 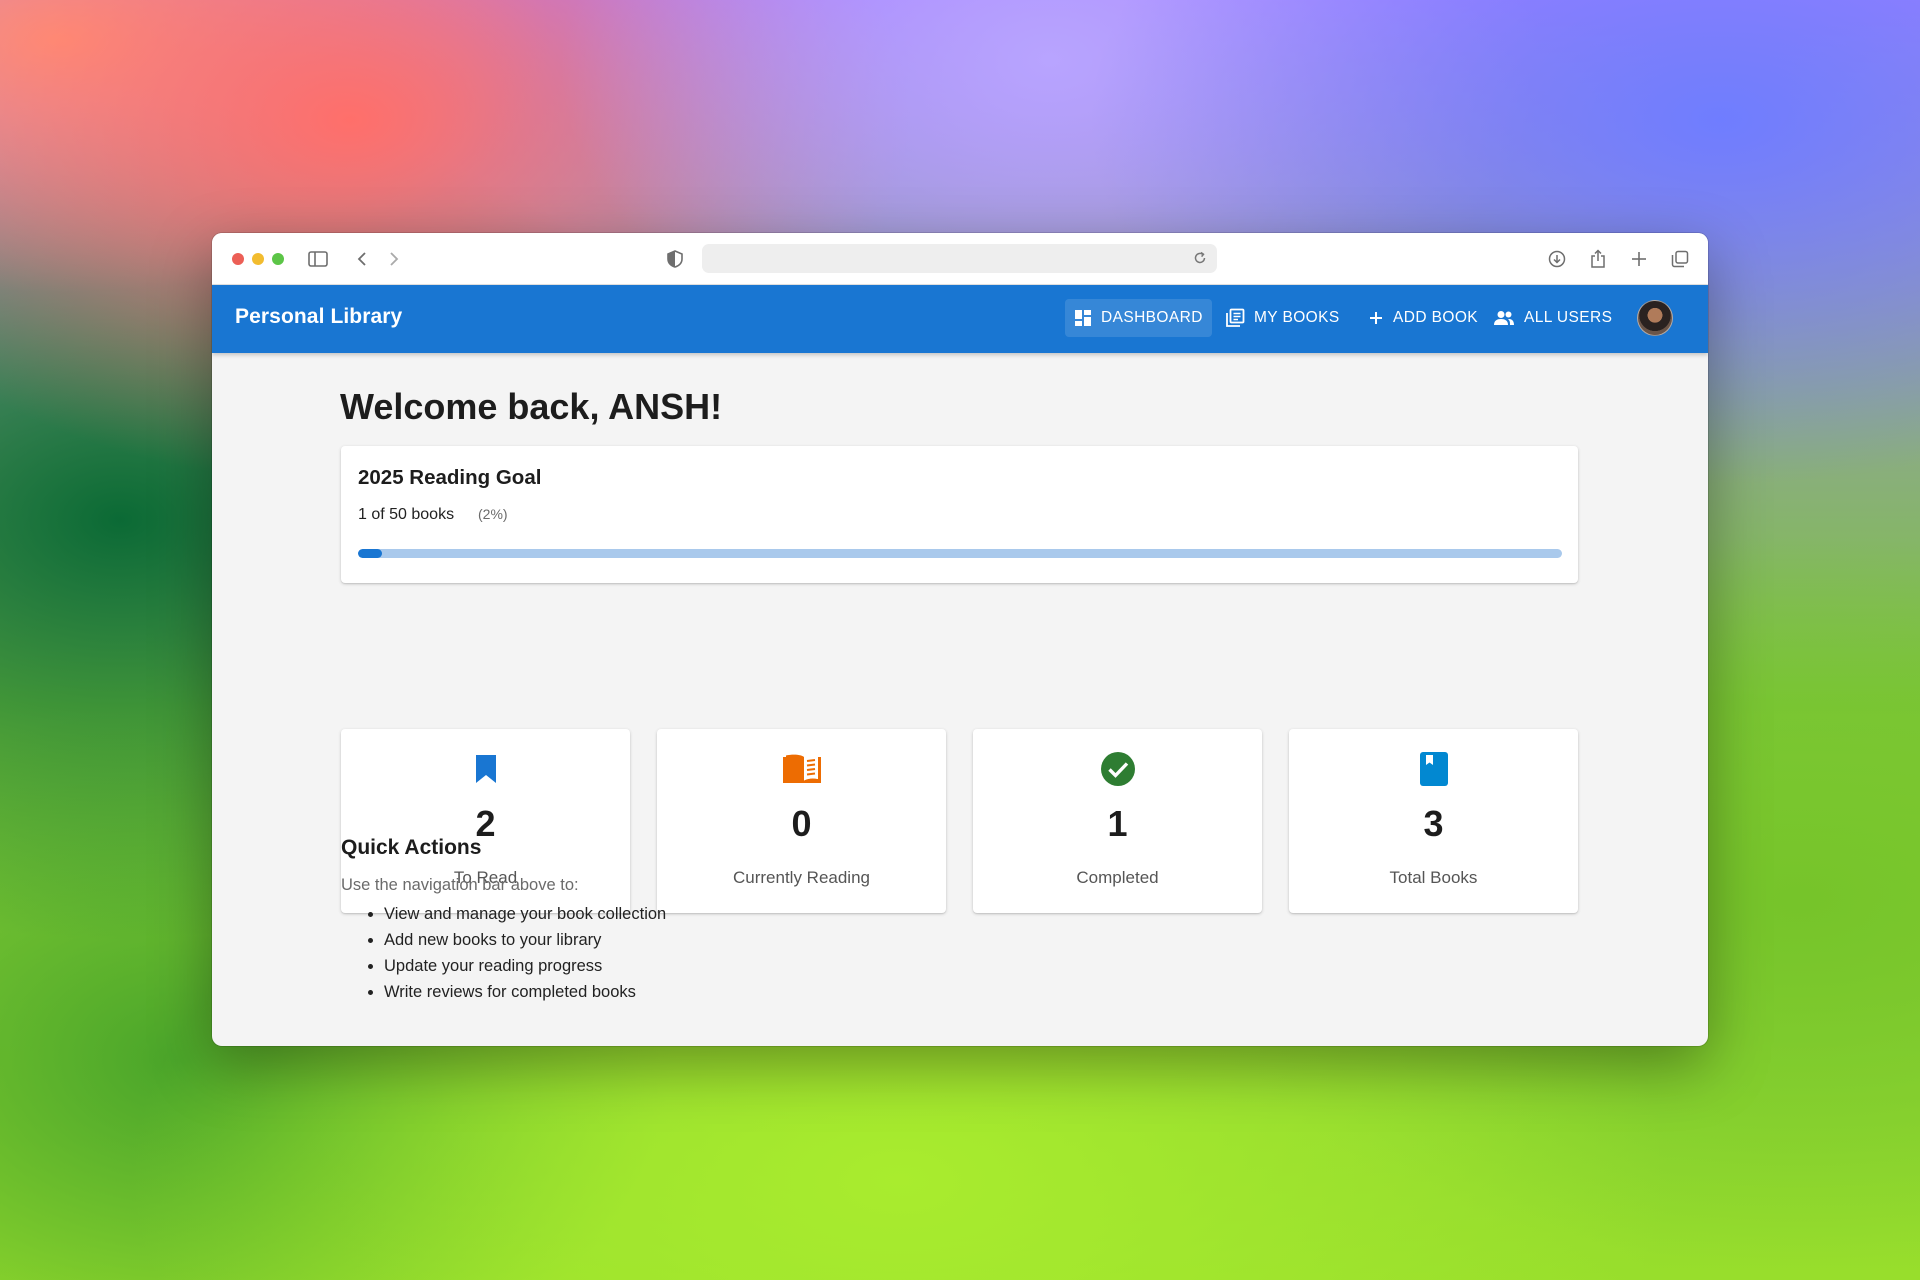 I want to click on stat-label-currently-reading: Currently Reading, so click(x=801, y=877).